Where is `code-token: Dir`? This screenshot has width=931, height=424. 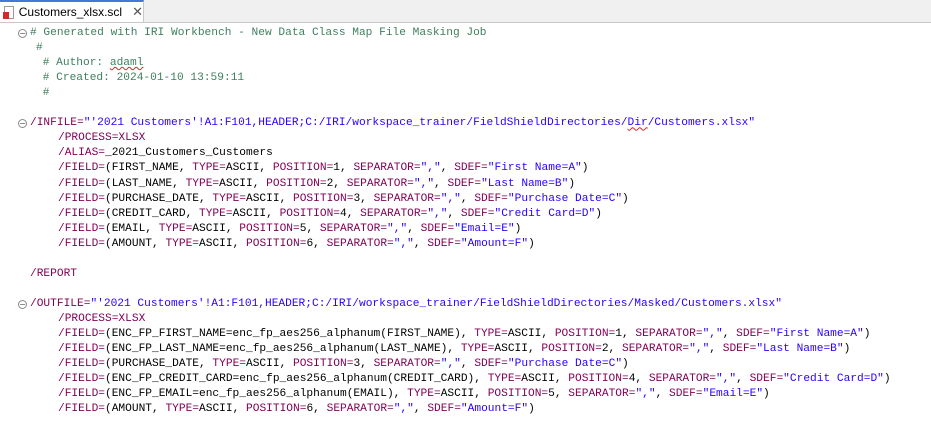
code-token: Dir is located at coordinates (637, 123).